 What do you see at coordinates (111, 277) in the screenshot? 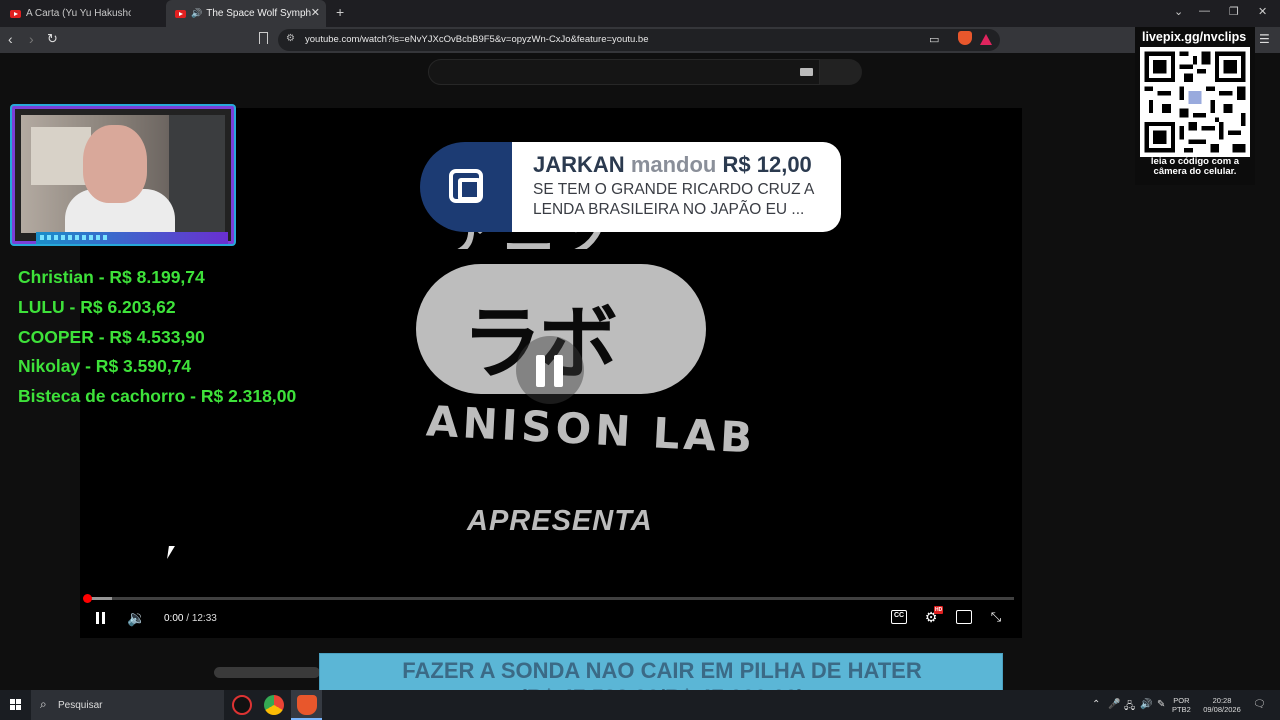
I see `donor-item: Christian - R$ 8.199,74` at bounding box center [111, 277].